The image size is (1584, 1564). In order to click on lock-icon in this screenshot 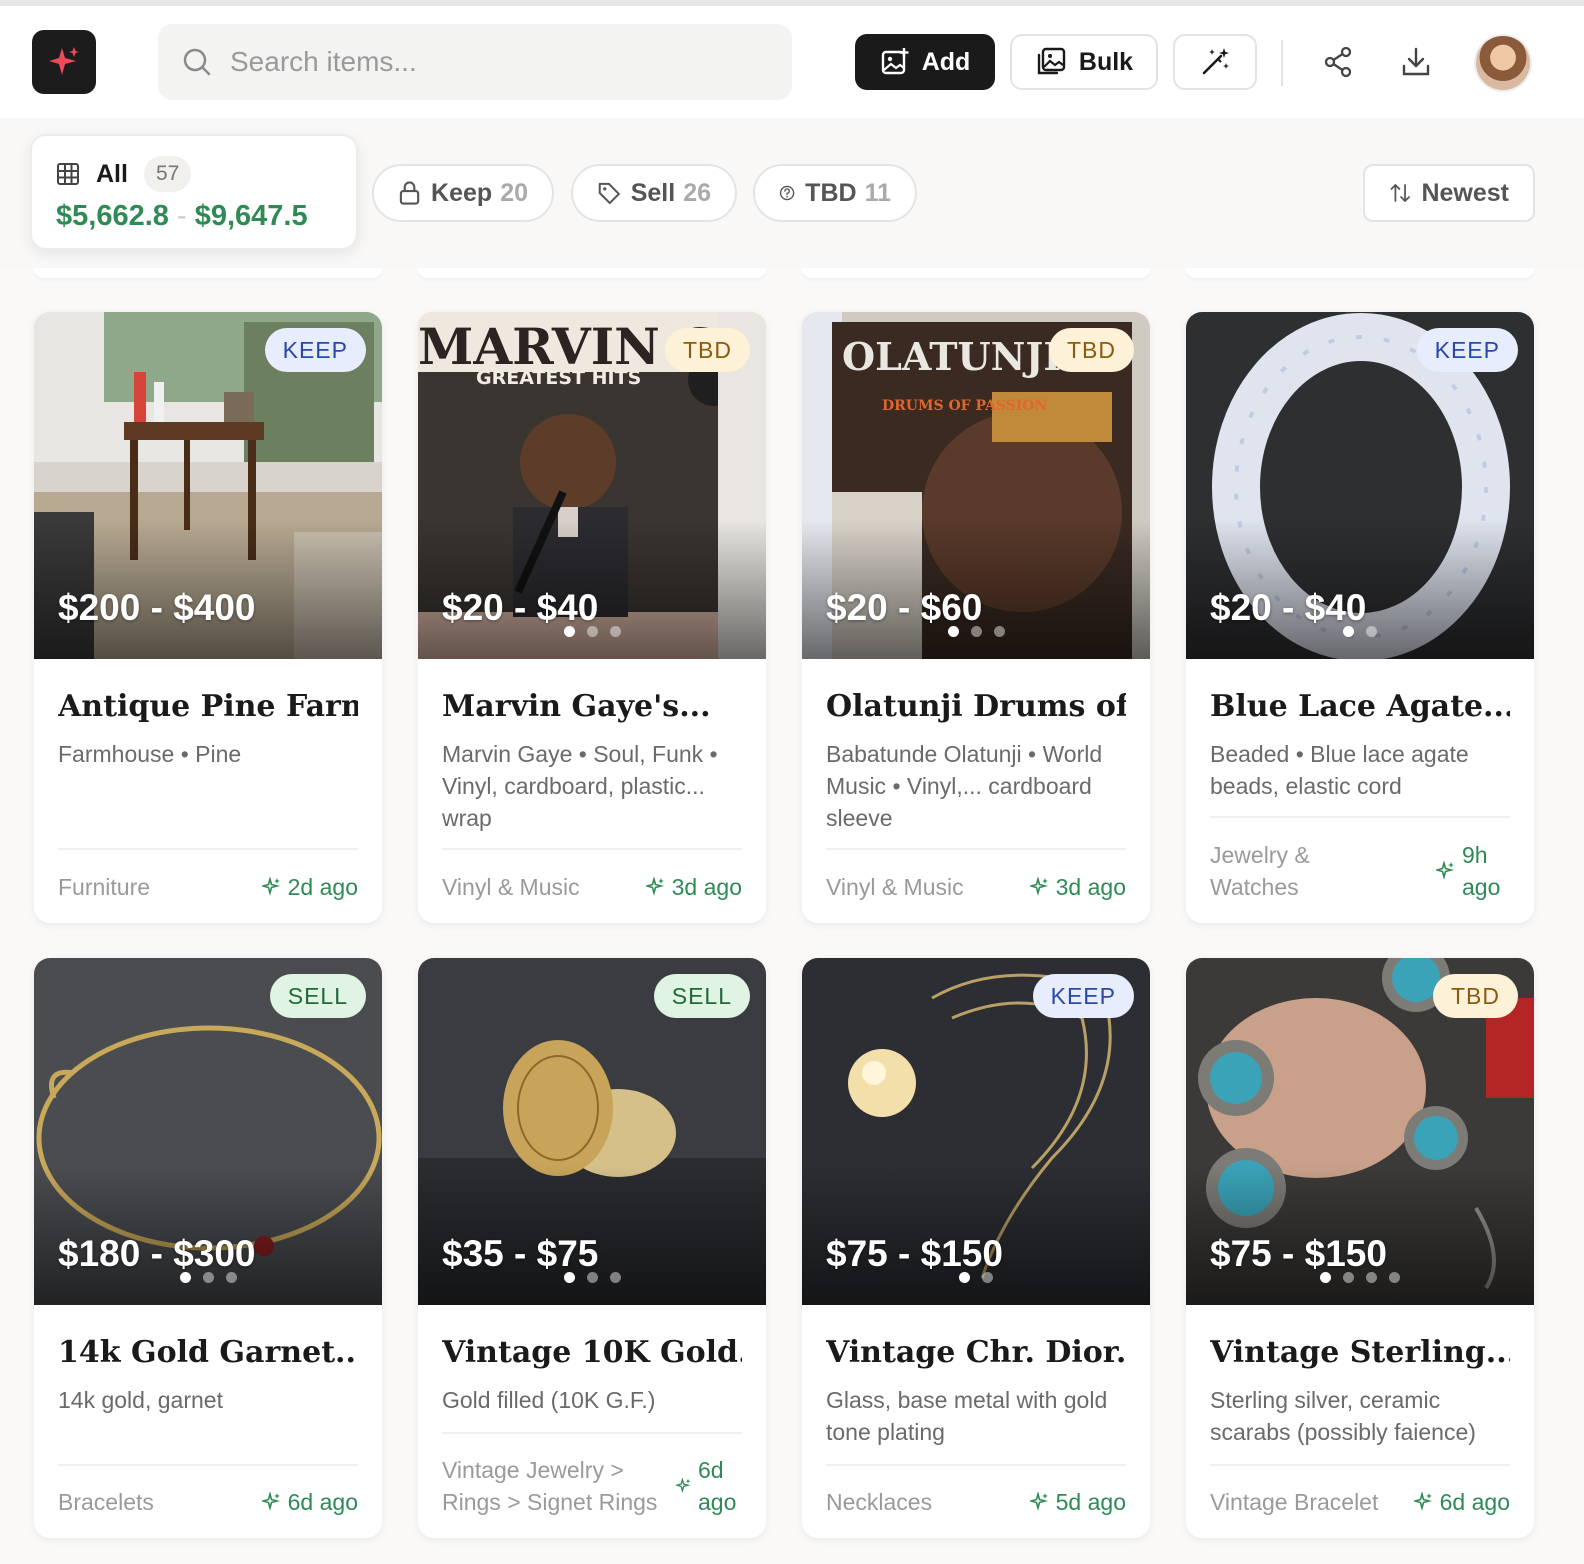, I will do `click(409, 193)`.